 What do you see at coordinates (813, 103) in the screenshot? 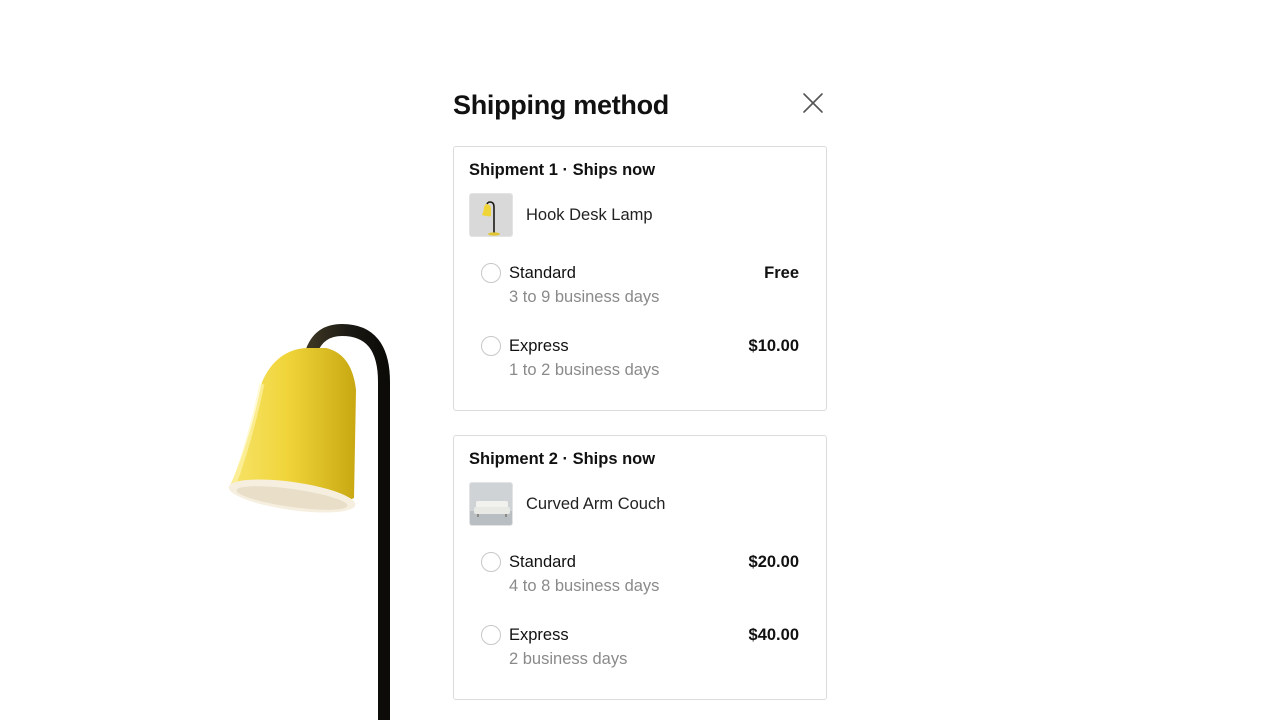
I see `close-icon` at bounding box center [813, 103].